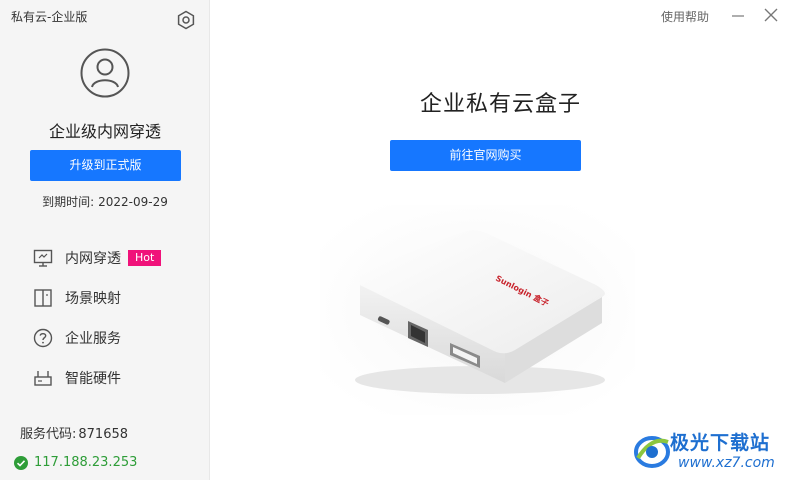 The width and height of the screenshot is (790, 480). Describe the element at coordinates (48, 434) in the screenshot. I see `service-code-label: 服务代码:` at that location.